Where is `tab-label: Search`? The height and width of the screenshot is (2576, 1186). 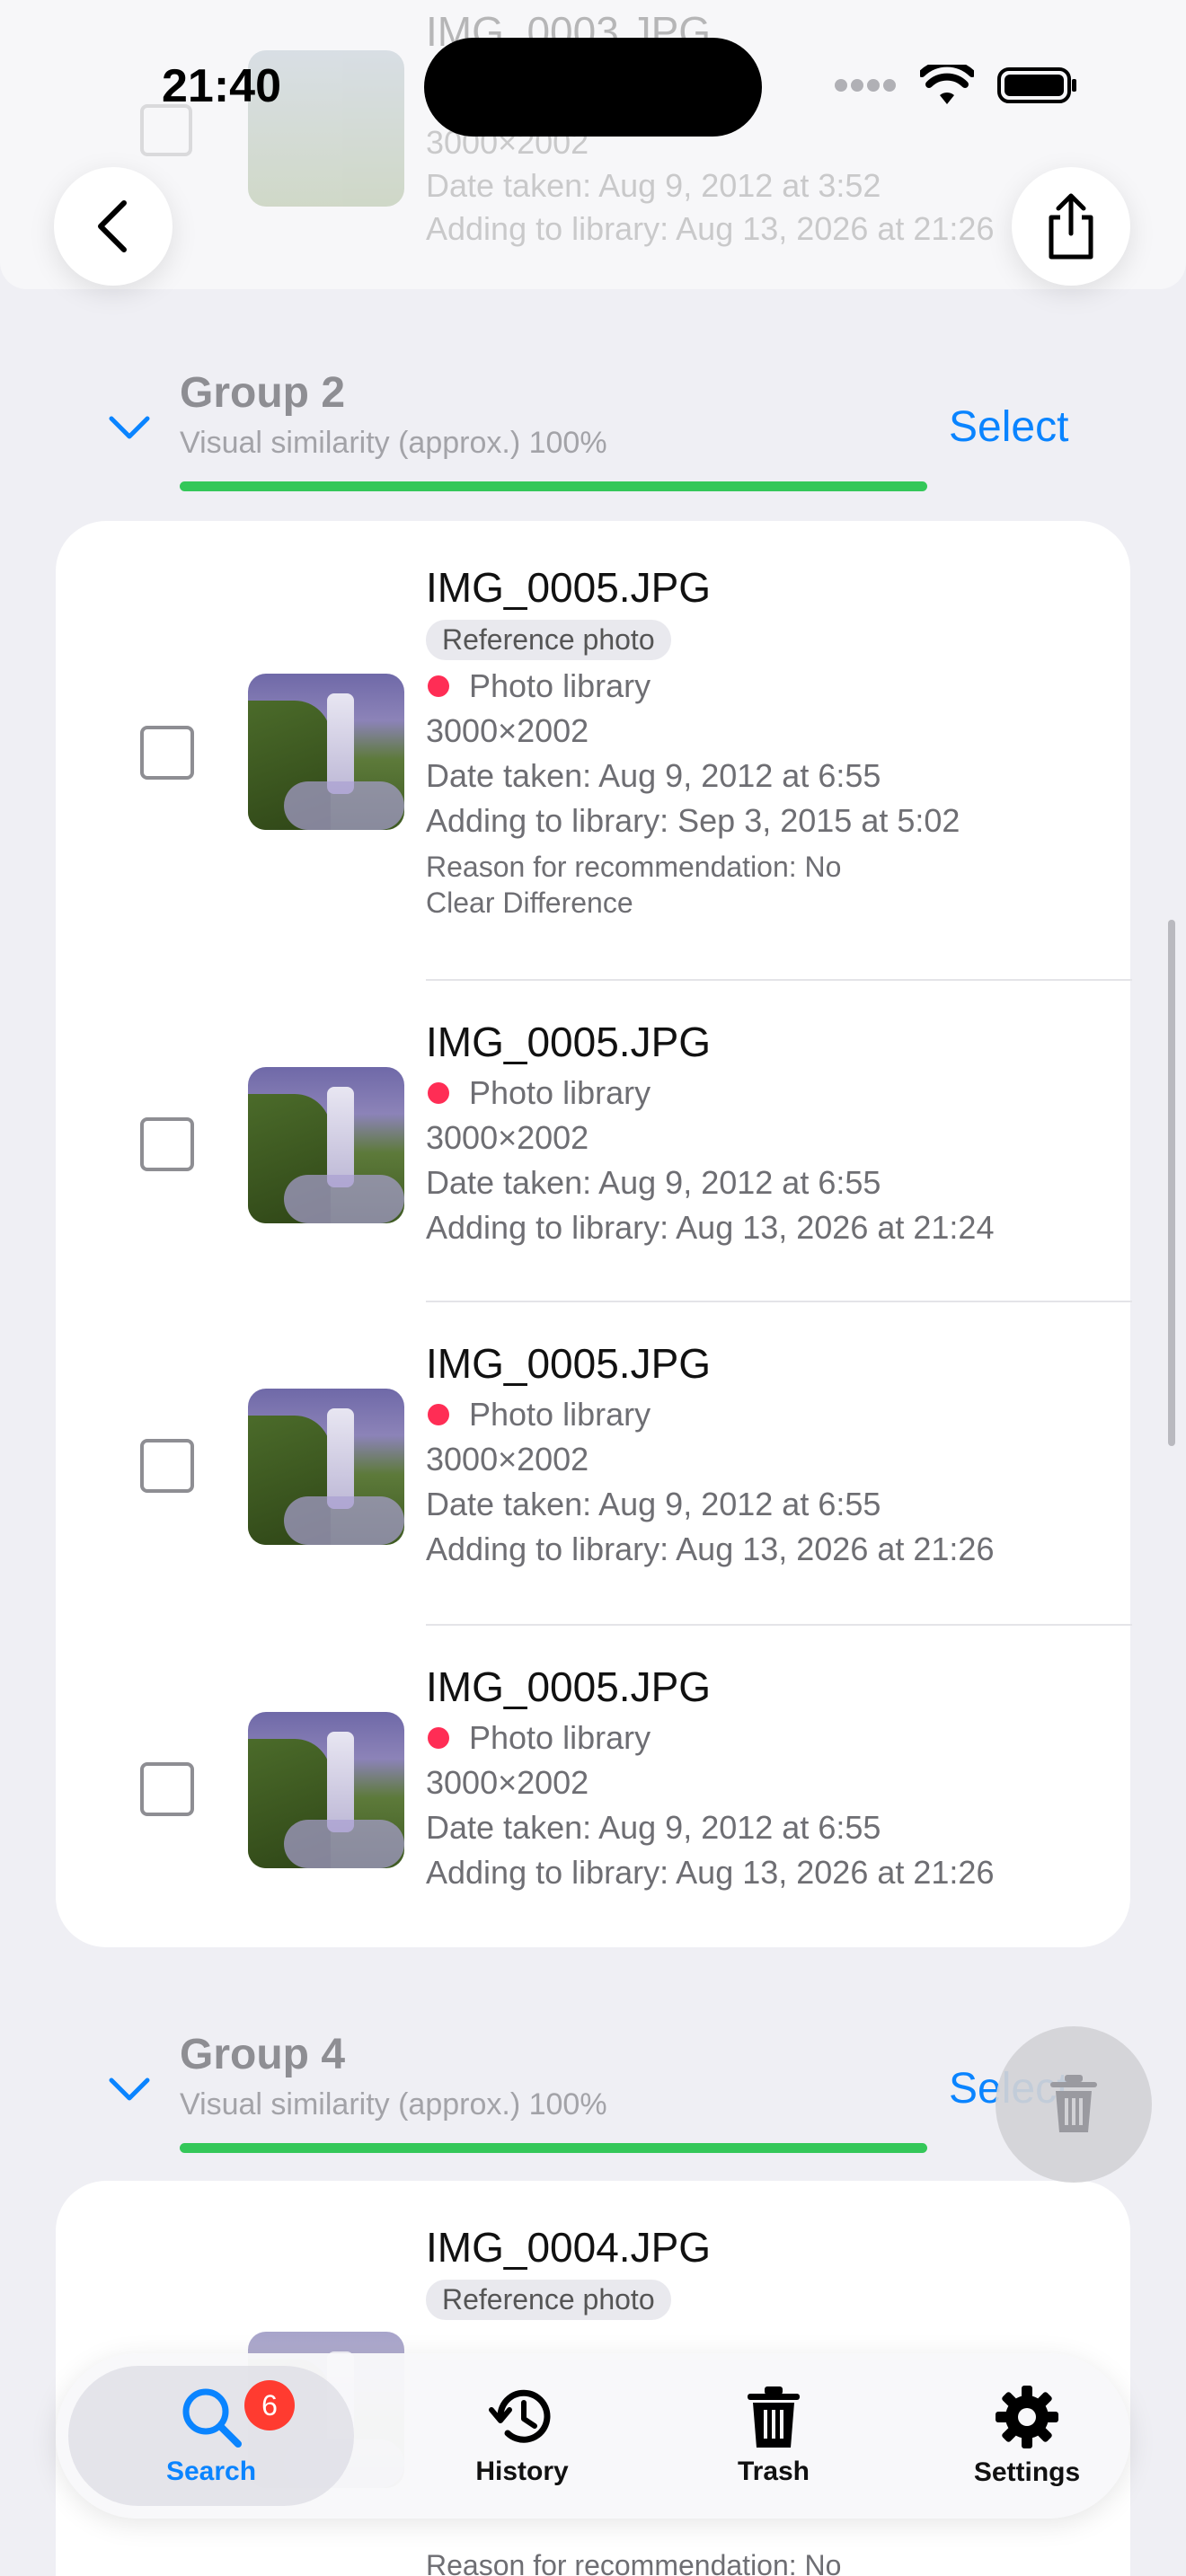
tab-label: Search is located at coordinates (211, 2471).